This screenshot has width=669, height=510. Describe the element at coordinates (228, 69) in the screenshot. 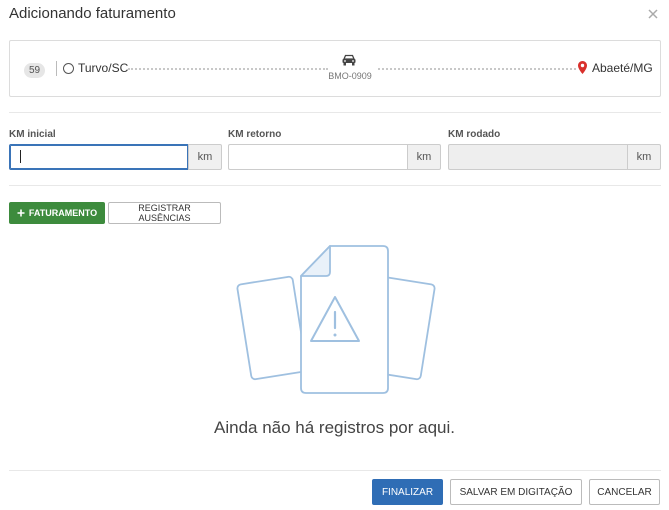

I see `route-line-left` at that location.